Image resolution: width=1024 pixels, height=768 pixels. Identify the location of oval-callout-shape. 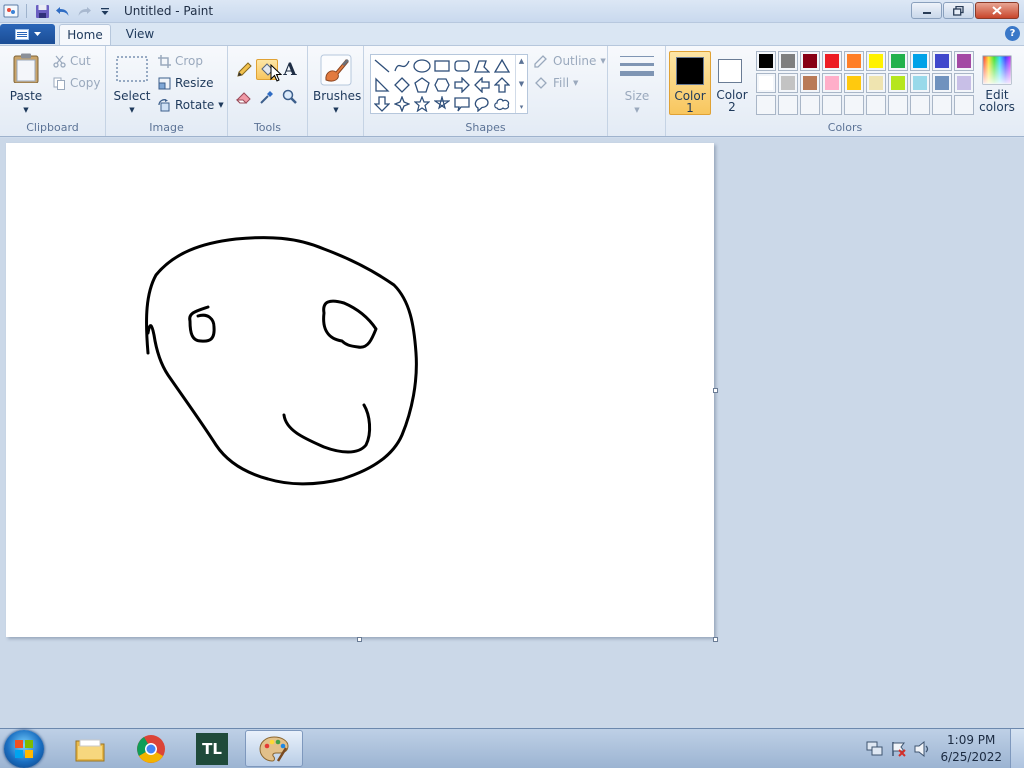
(482, 104).